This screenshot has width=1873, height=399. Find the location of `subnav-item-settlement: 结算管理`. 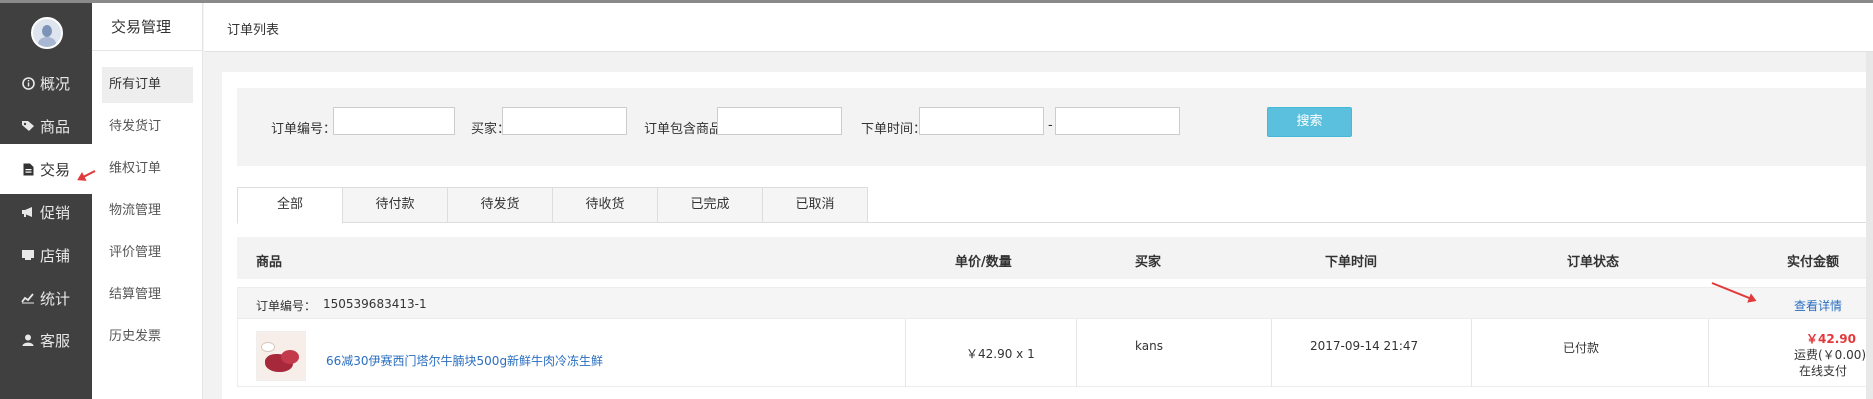

subnav-item-settlement: 结算管理 is located at coordinates (147, 295).